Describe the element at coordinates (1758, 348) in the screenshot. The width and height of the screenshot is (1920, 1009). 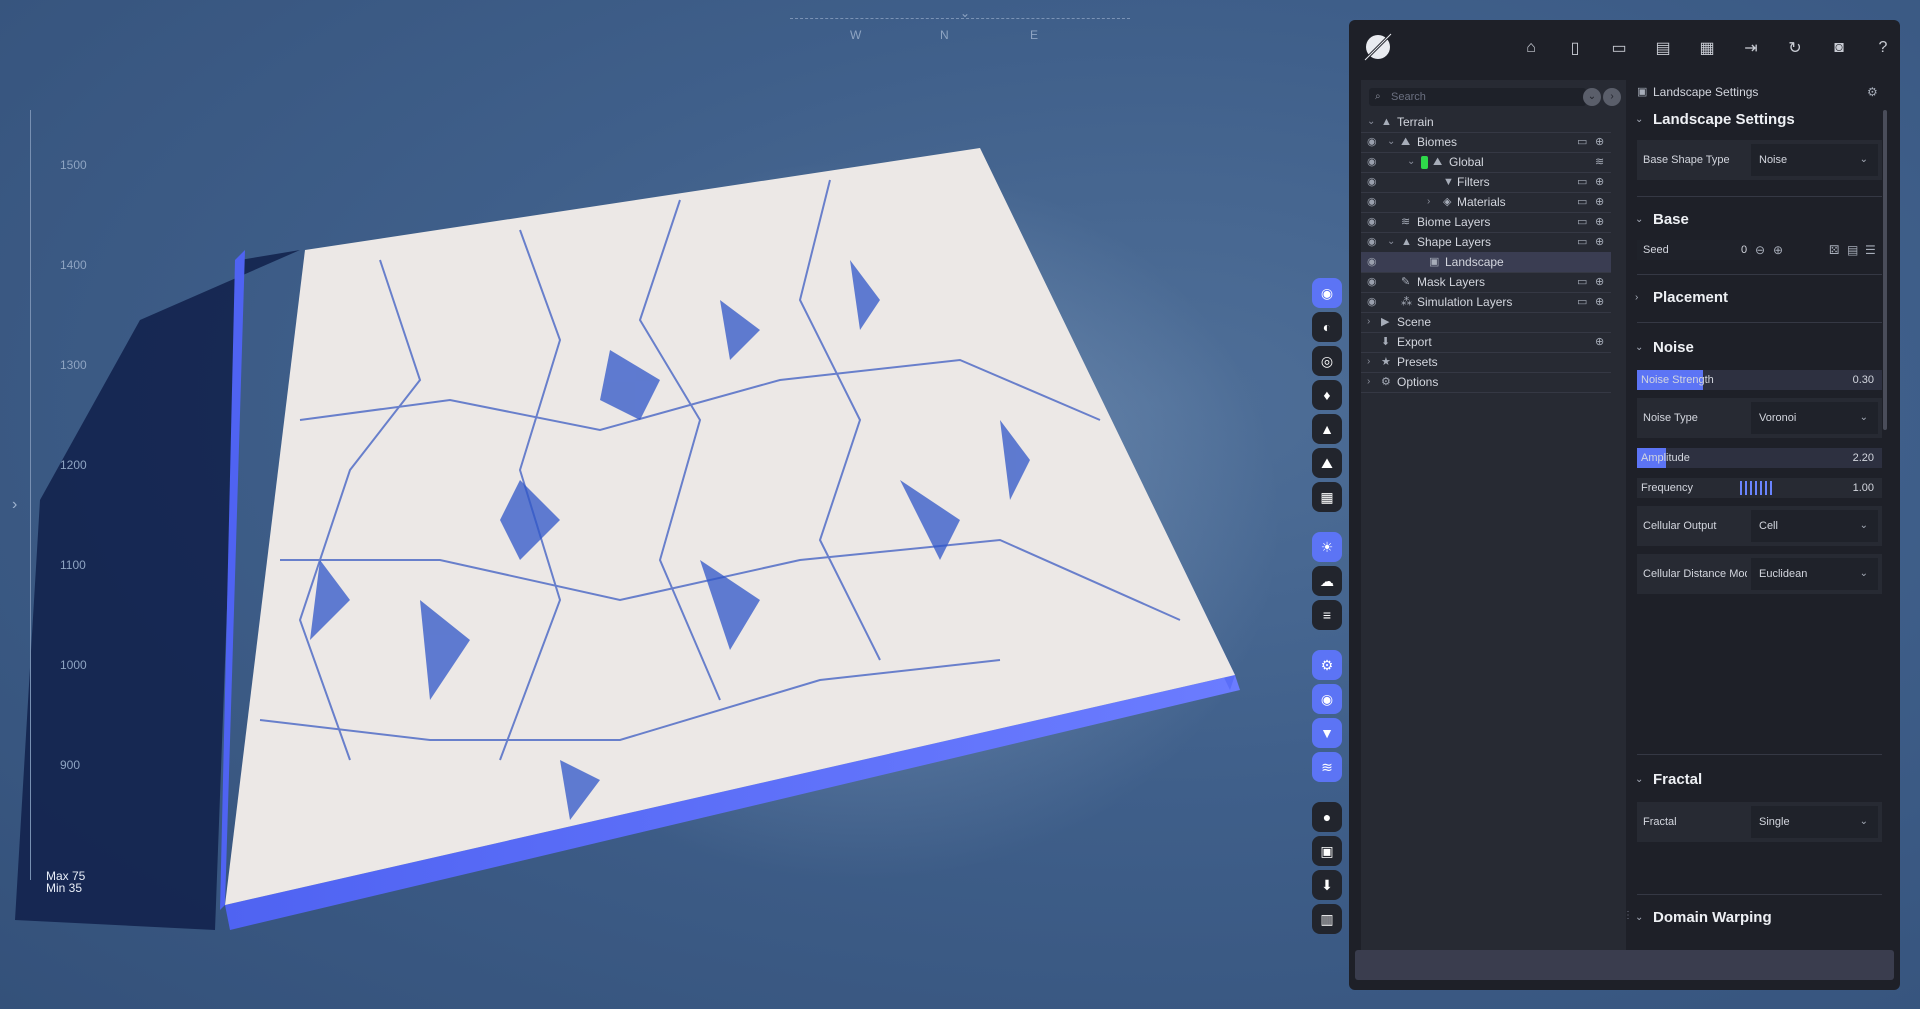
I see `section-noise: ⌄ Noise` at that location.